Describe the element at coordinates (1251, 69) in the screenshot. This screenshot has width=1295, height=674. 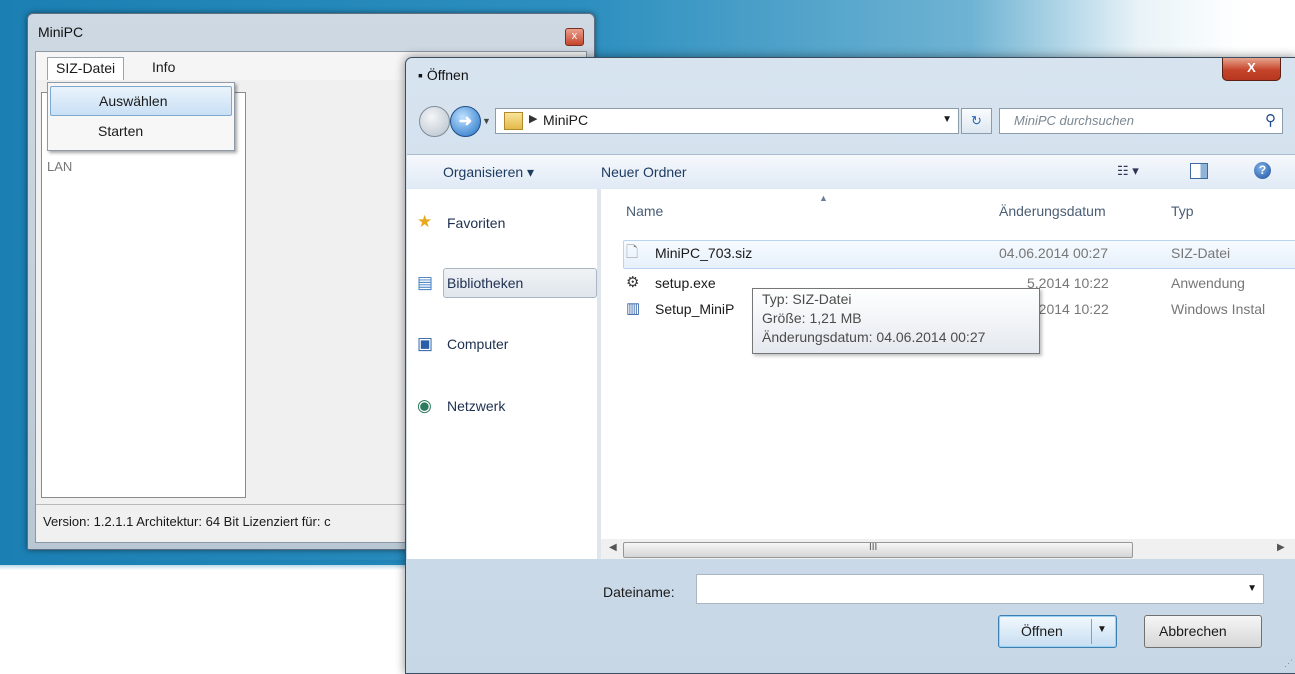
I see `dialog-close-button: X` at that location.